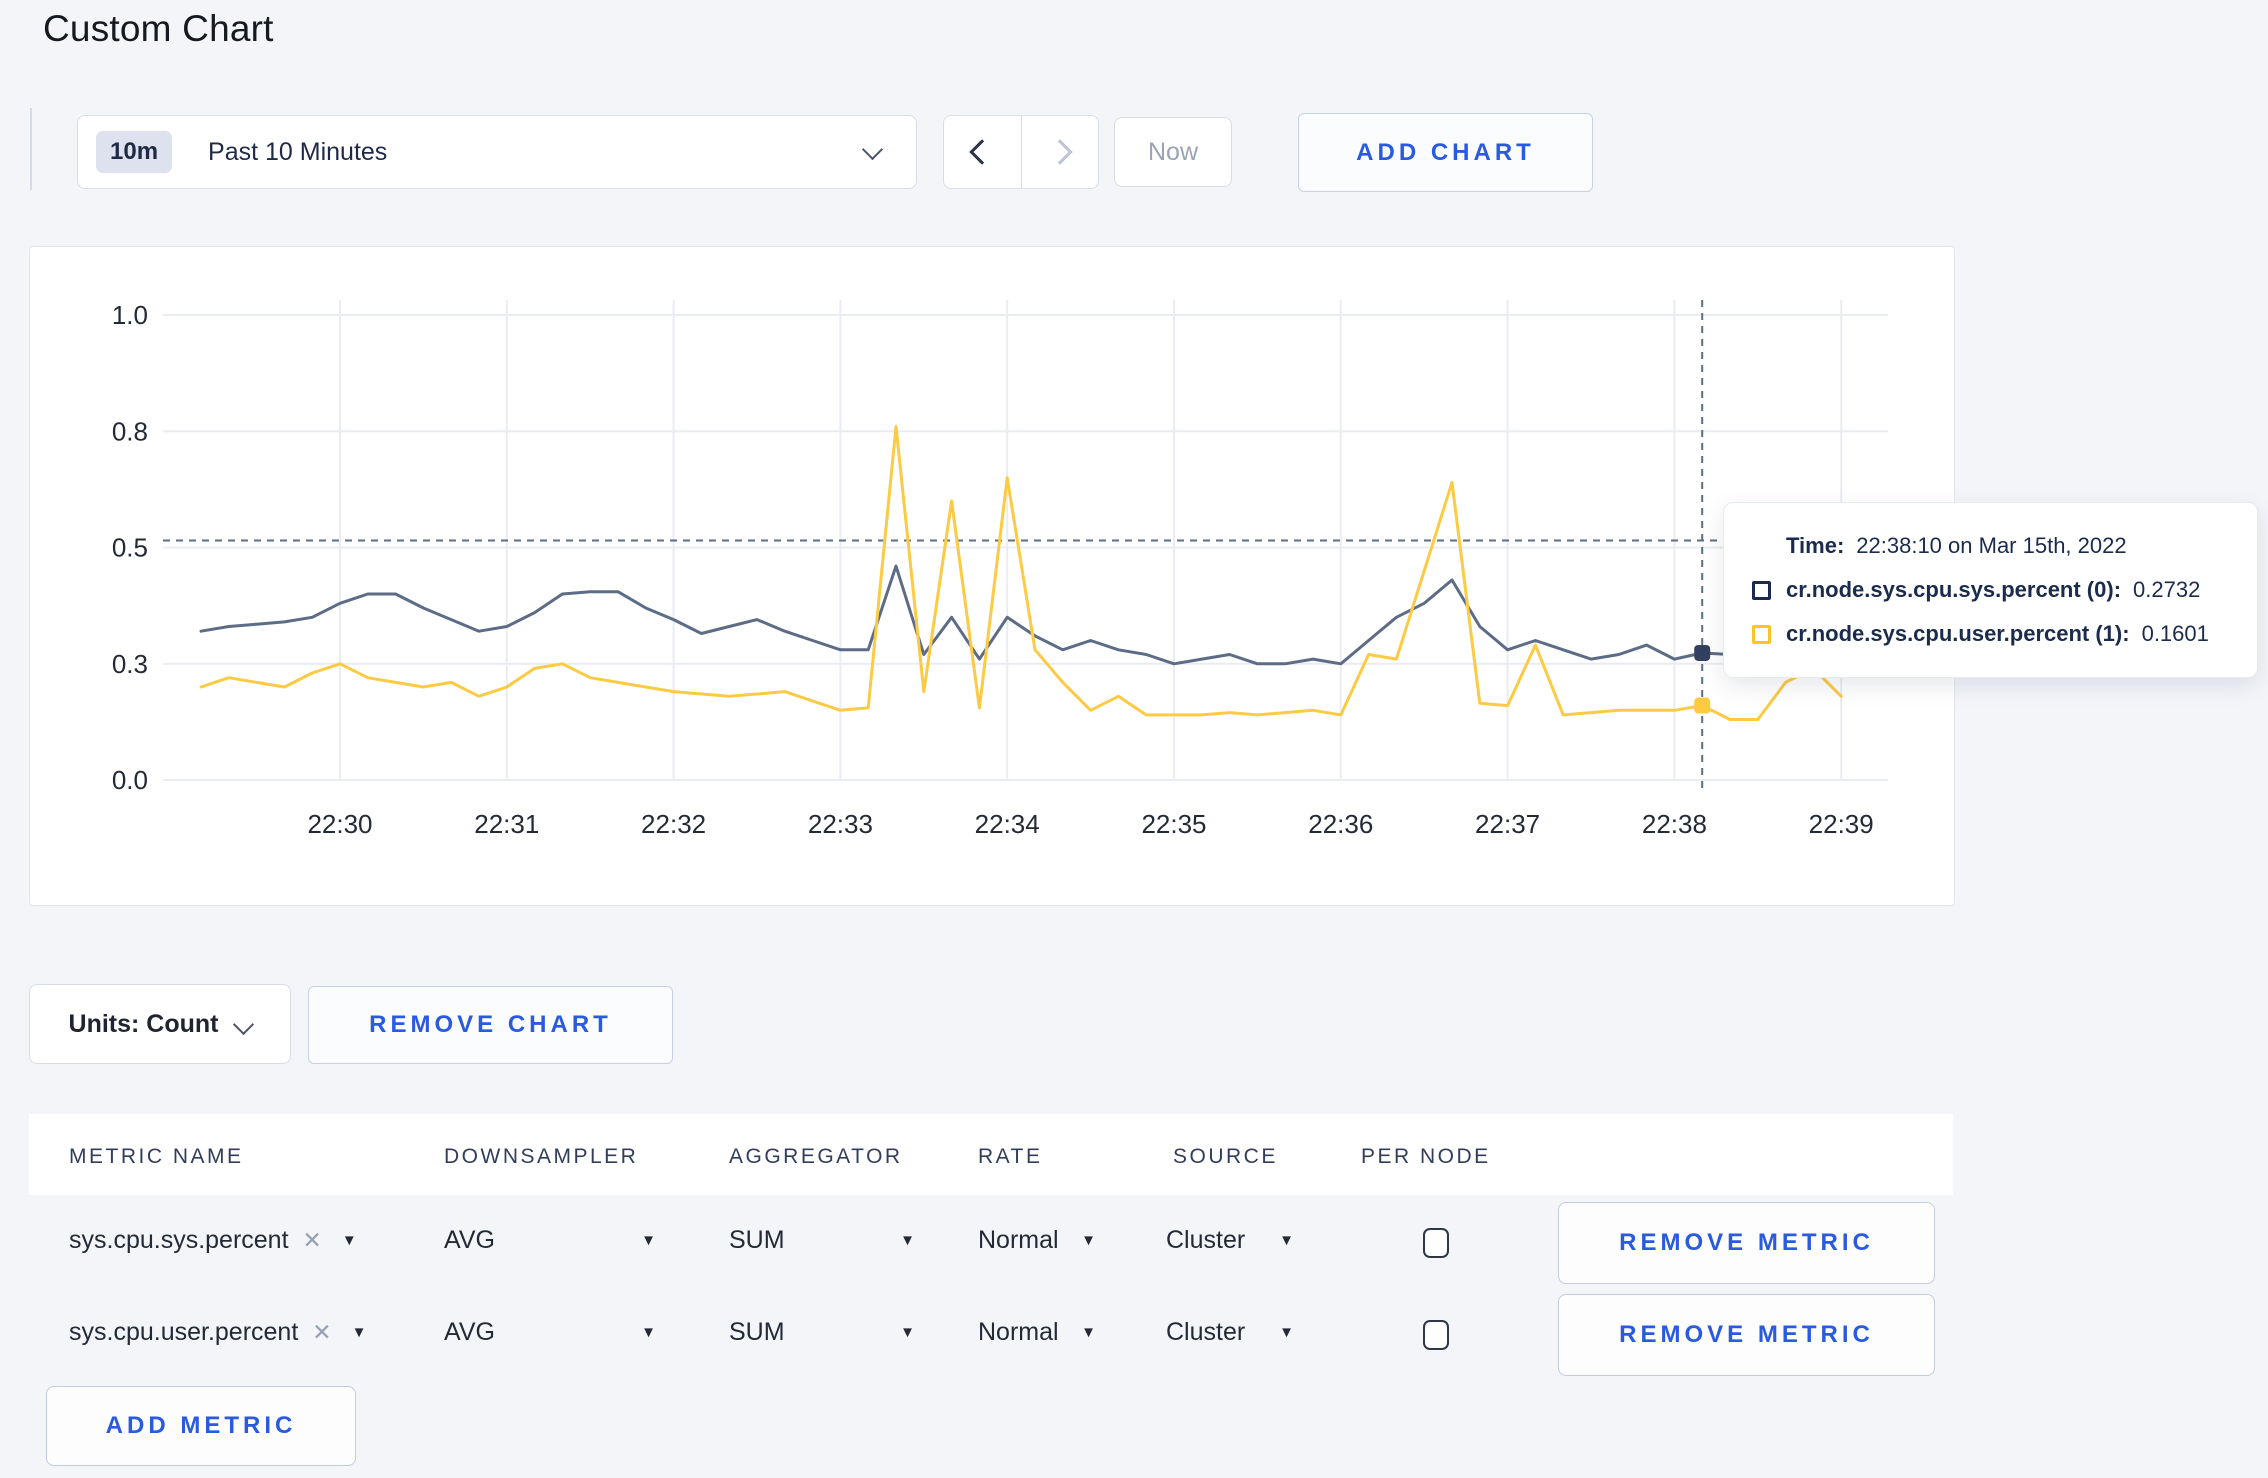 The width and height of the screenshot is (2268, 1478). What do you see at coordinates (143, 1023) in the screenshot?
I see `units-label: Units: Count` at bounding box center [143, 1023].